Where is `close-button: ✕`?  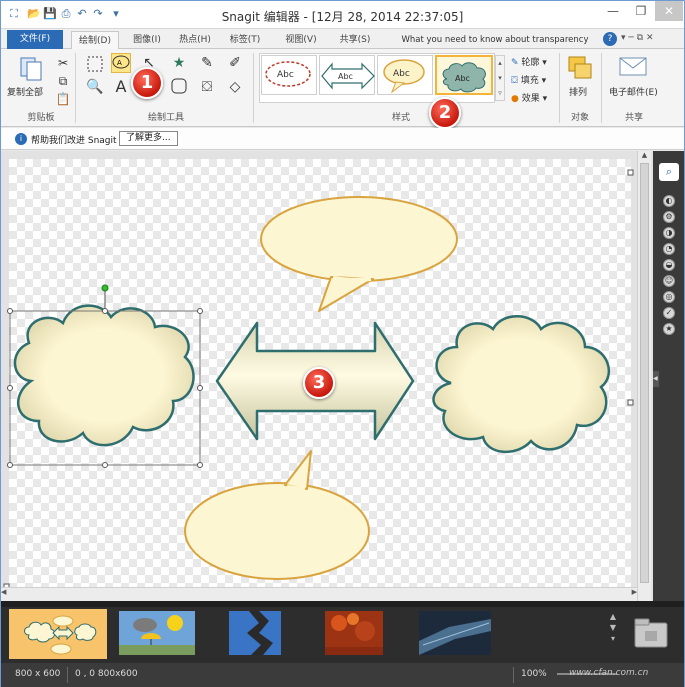
close-button: ✕ is located at coordinates (669, 11).